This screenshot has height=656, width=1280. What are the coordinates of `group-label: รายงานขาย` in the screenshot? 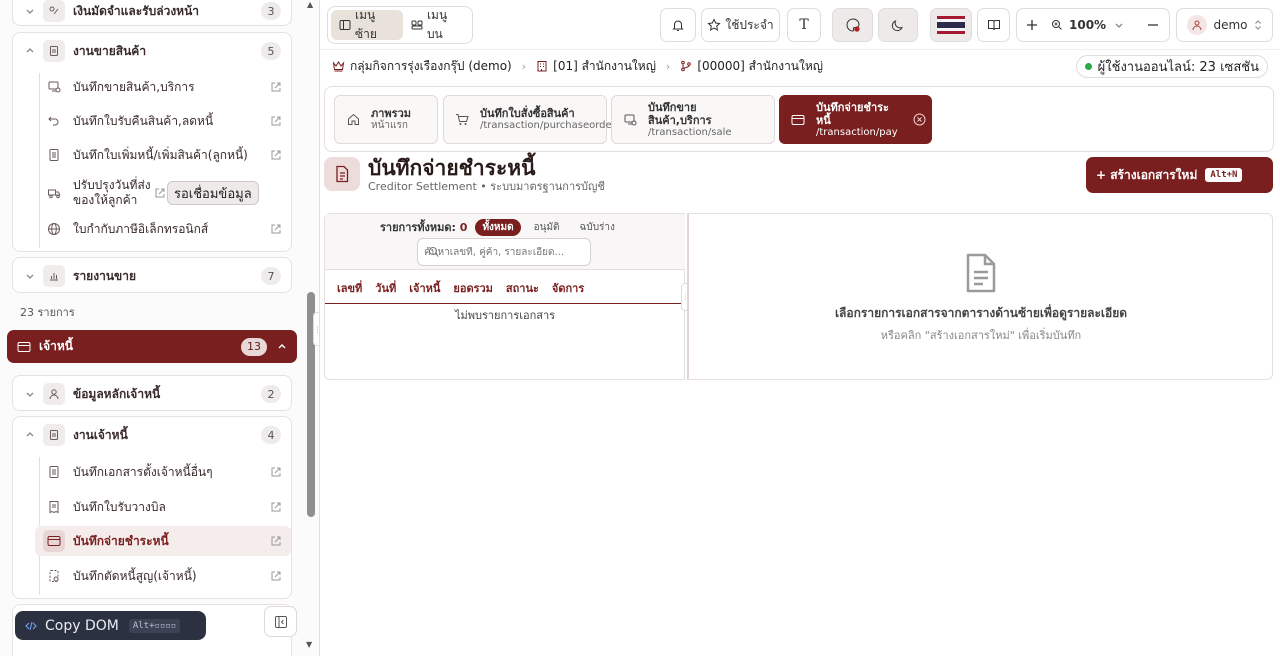 It's located at (104, 275).